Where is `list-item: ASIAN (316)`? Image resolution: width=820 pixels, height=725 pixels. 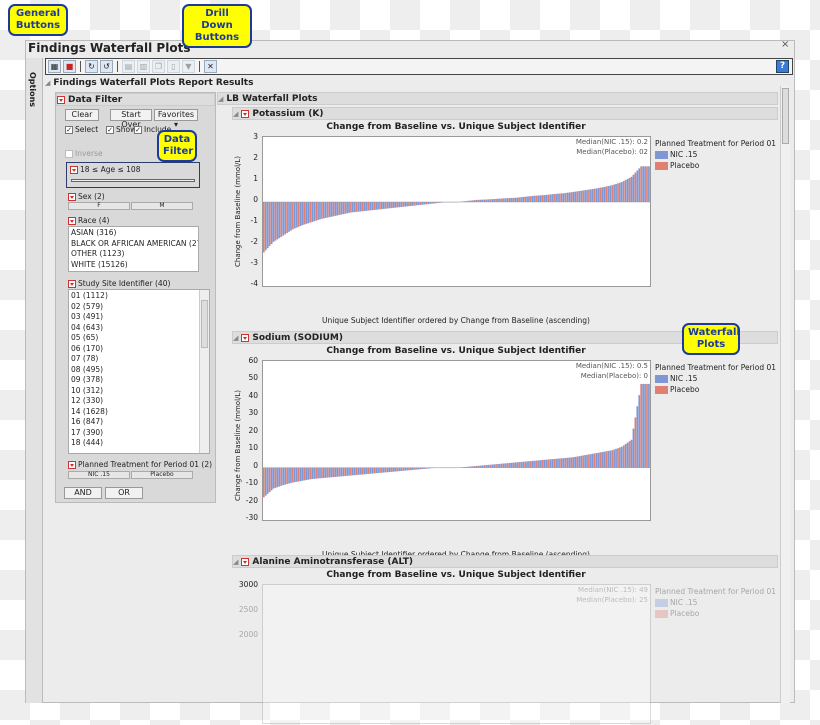 list-item: ASIAN (316) is located at coordinates (133, 233).